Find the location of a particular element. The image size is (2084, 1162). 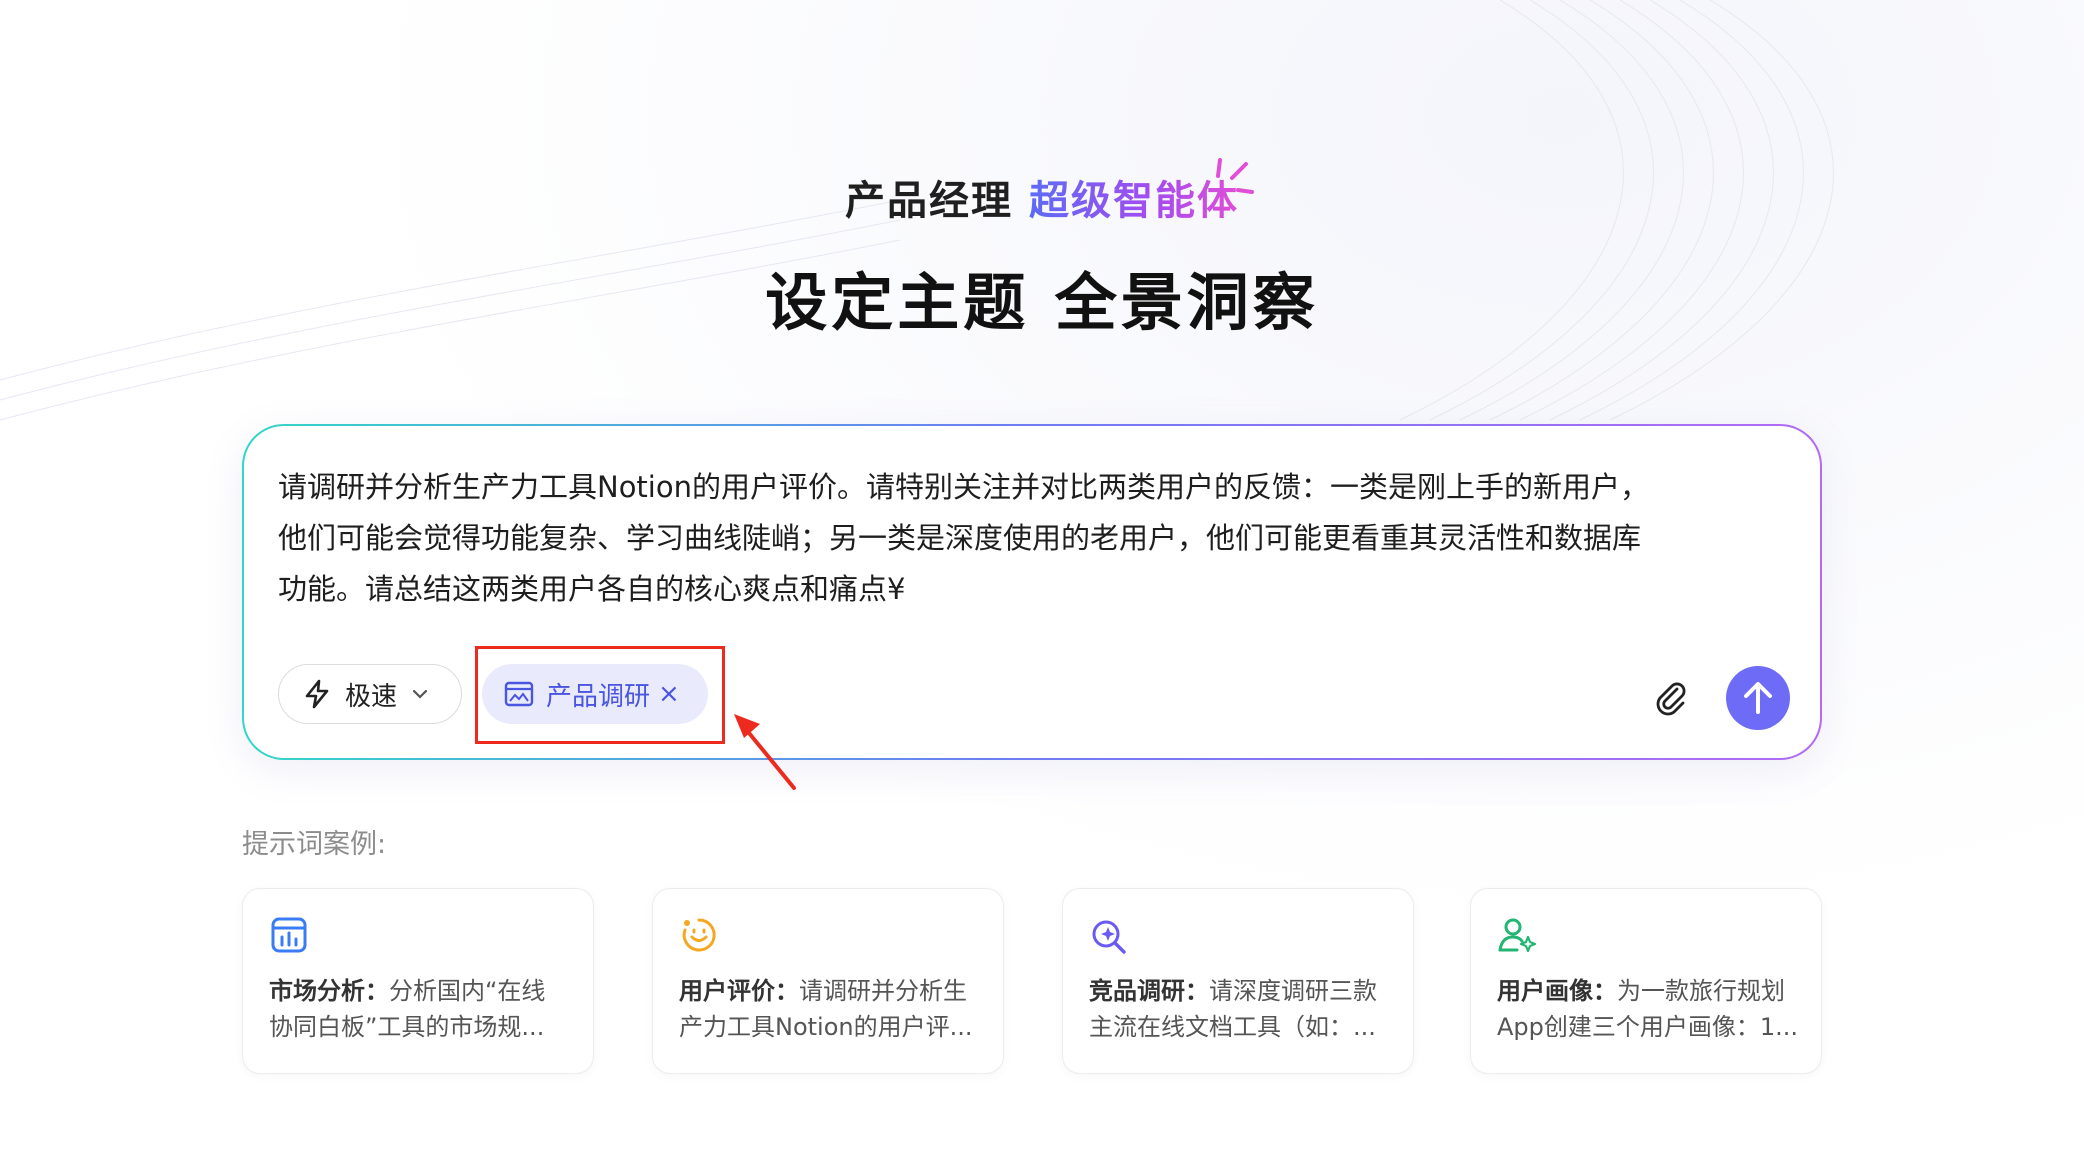

arrow-up-icon is located at coordinates (1758, 698).